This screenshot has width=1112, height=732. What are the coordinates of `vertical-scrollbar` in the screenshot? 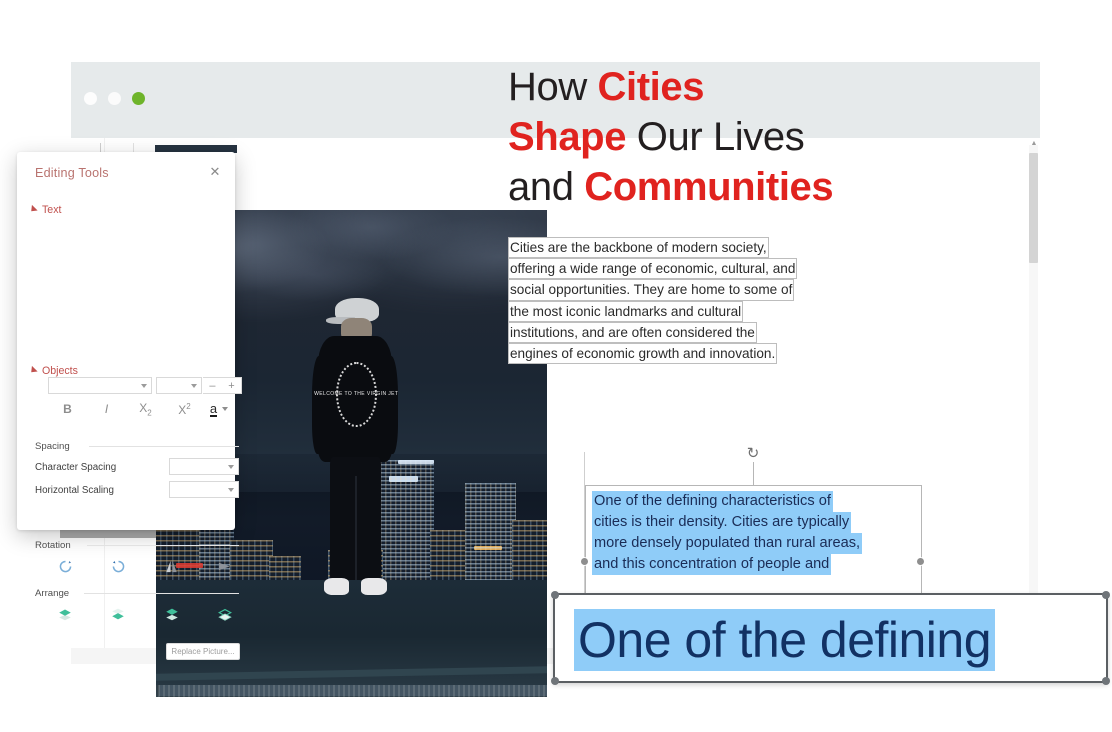 It's located at (1033, 404).